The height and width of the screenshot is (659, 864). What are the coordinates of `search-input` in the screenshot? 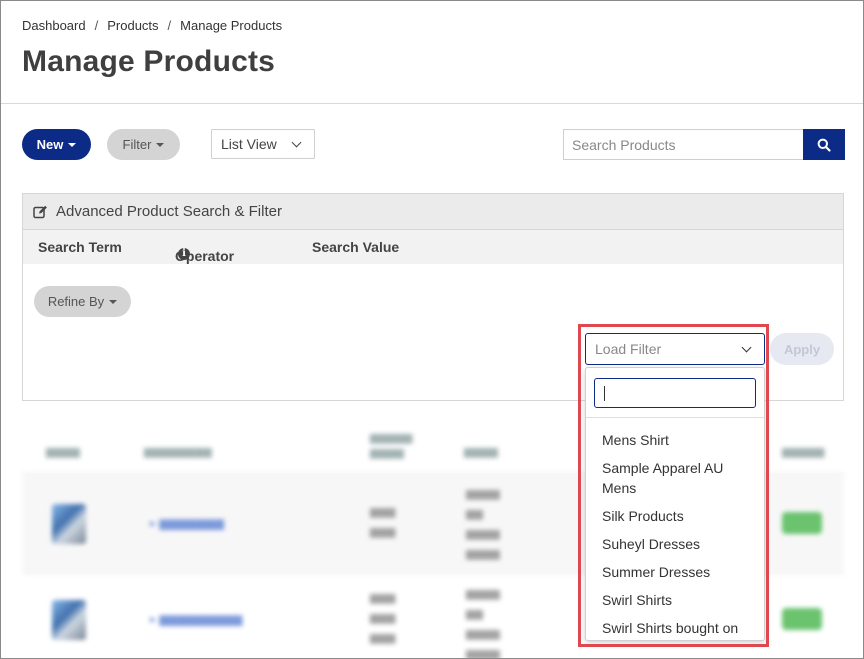 It's located at (683, 144).